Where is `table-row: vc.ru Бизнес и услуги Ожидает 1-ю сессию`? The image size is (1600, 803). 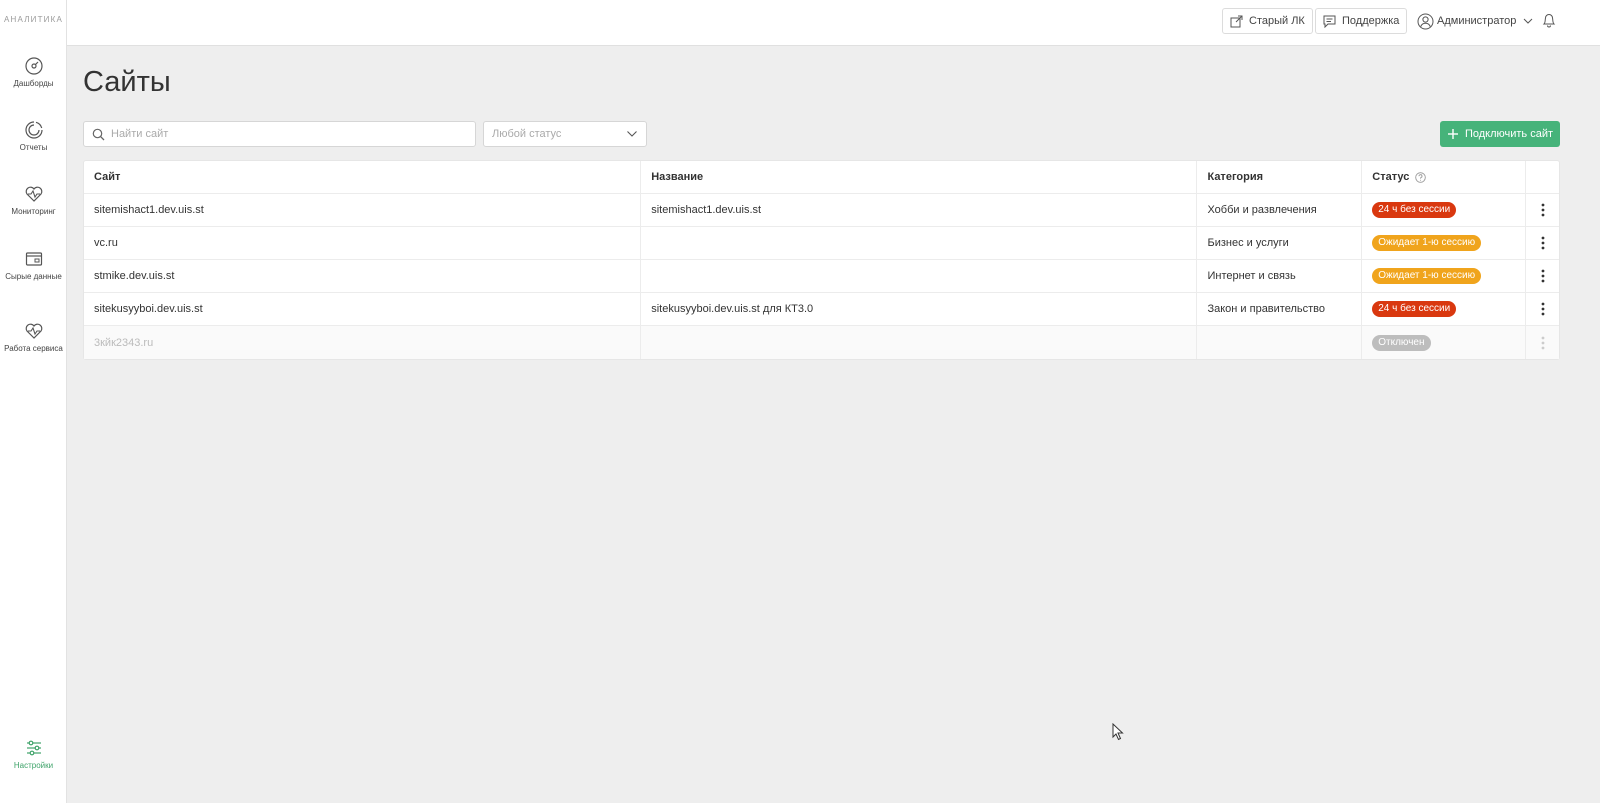
table-row: vc.ru Бизнес и услуги Ожидает 1-ю сессию is located at coordinates (821, 243).